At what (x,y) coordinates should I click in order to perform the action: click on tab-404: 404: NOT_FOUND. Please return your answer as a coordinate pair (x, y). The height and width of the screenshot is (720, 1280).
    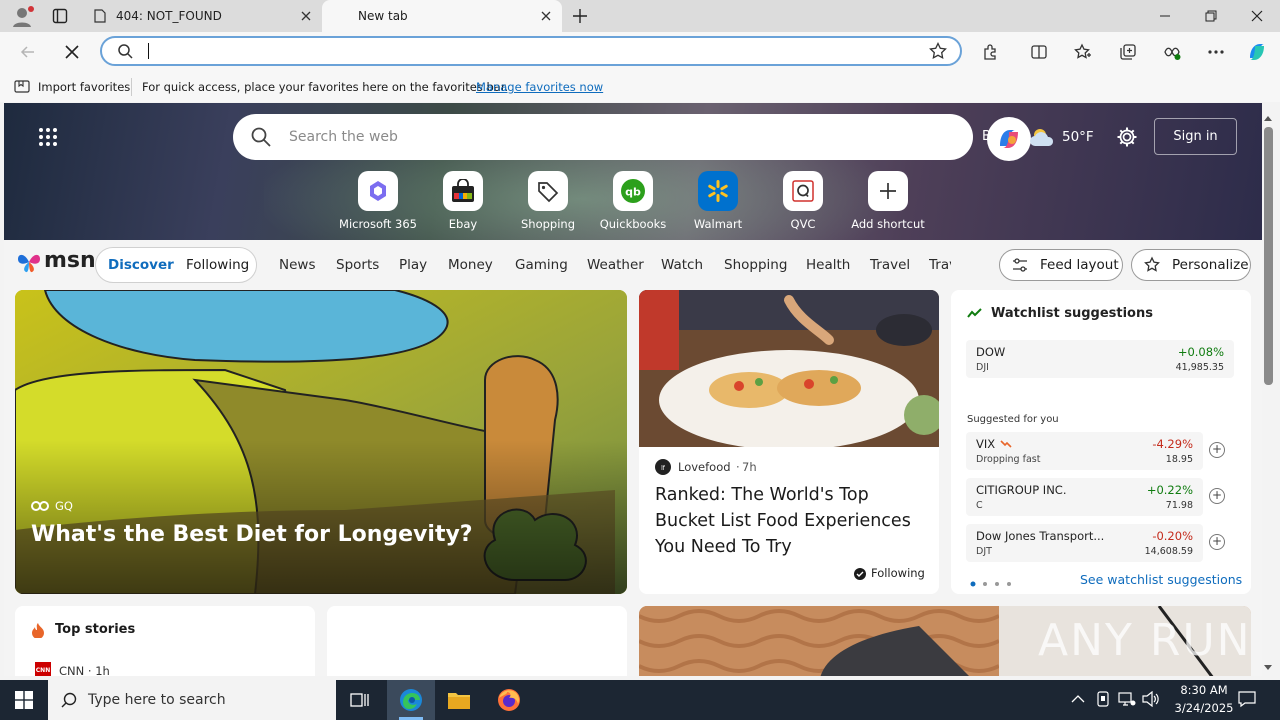
    Looking at the image, I should click on (203, 16).